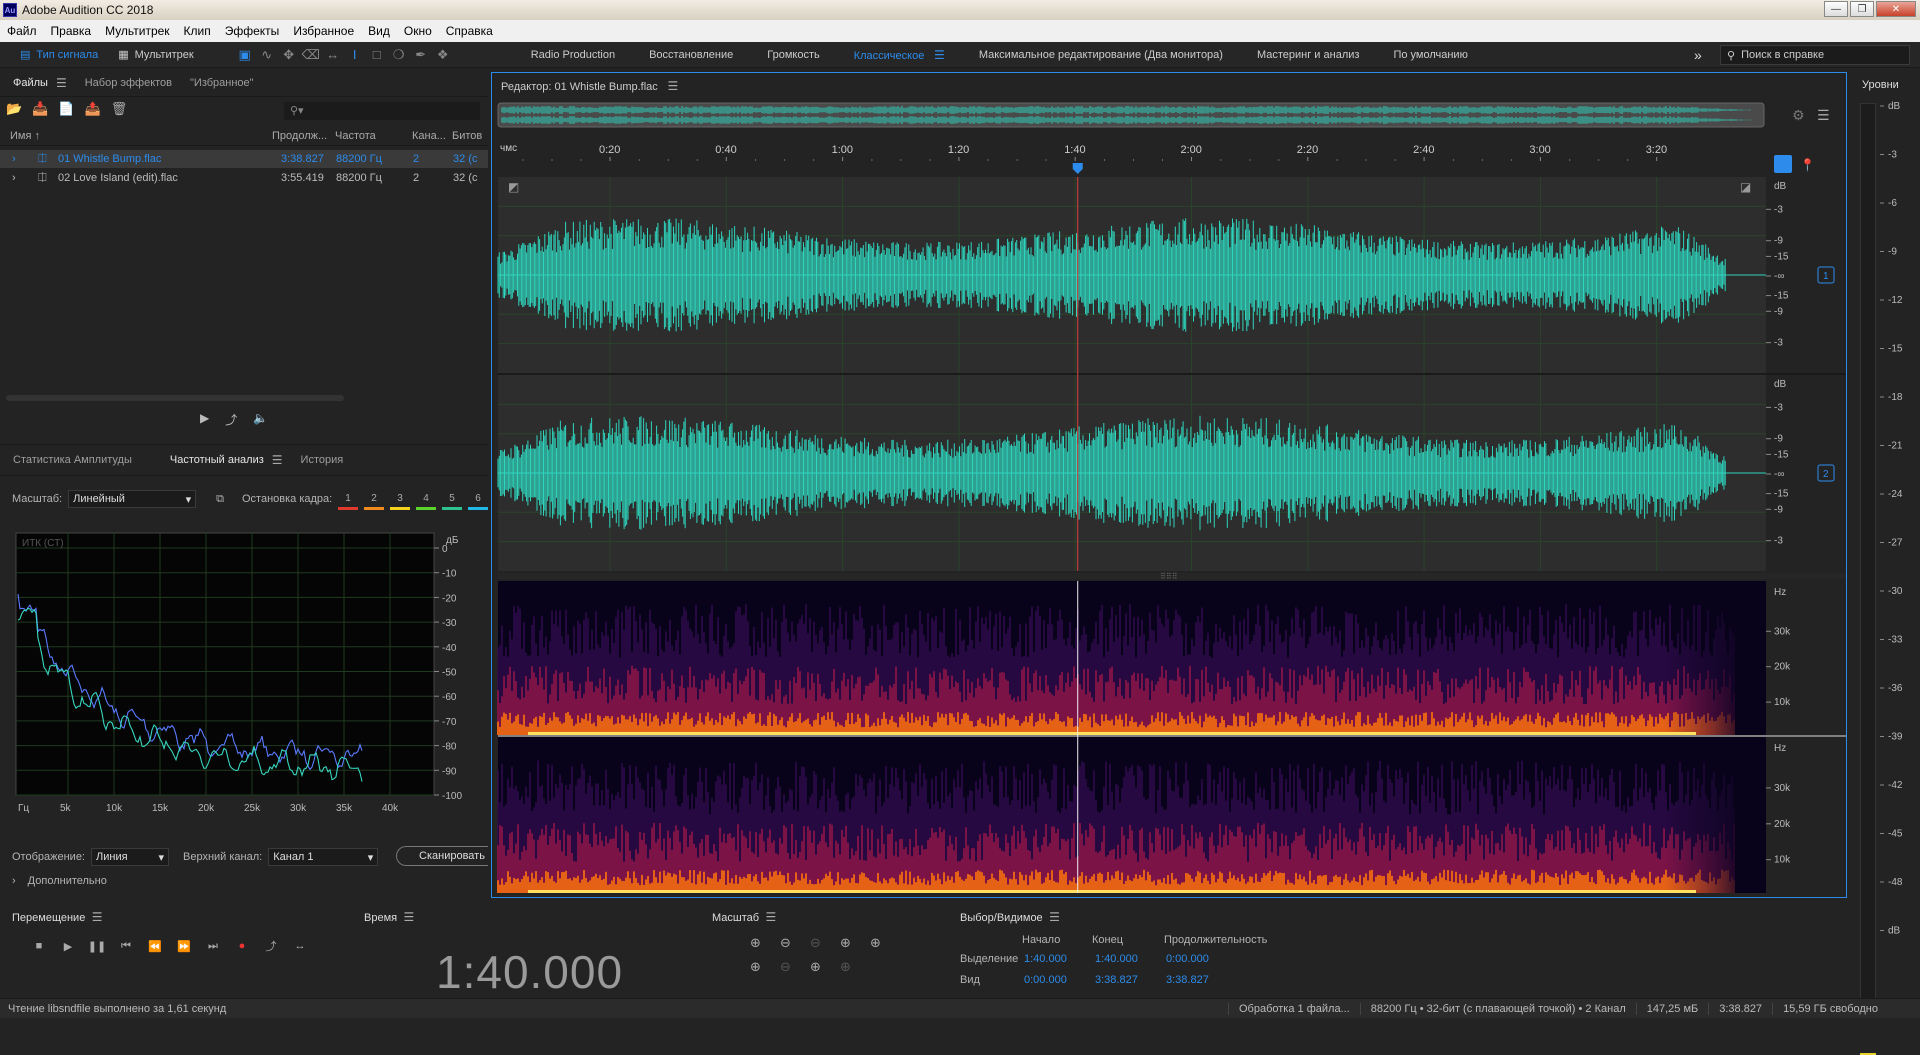 The image size is (1920, 1055). Describe the element at coordinates (469, 31) in the screenshot. I see `menu-help: Справка` at that location.